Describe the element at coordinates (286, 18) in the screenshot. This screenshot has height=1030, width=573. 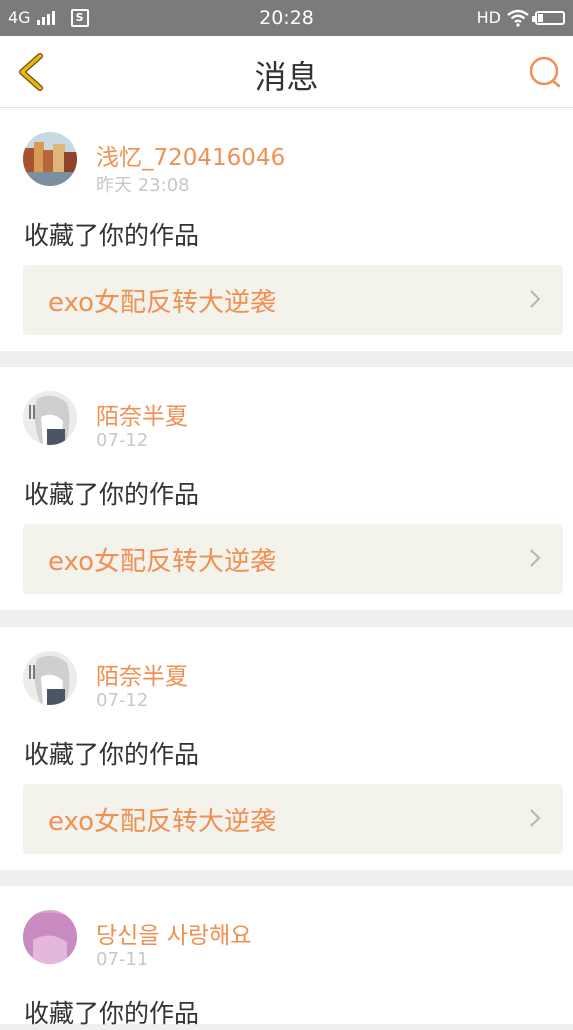
I see `status-bar: 4G S 20:28 HD` at that location.